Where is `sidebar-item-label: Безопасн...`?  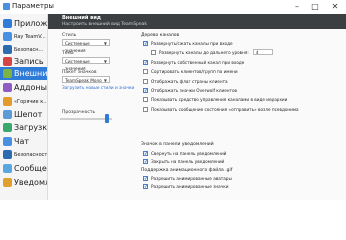 sidebar-item-label: Безопасн... is located at coordinates (29, 50).